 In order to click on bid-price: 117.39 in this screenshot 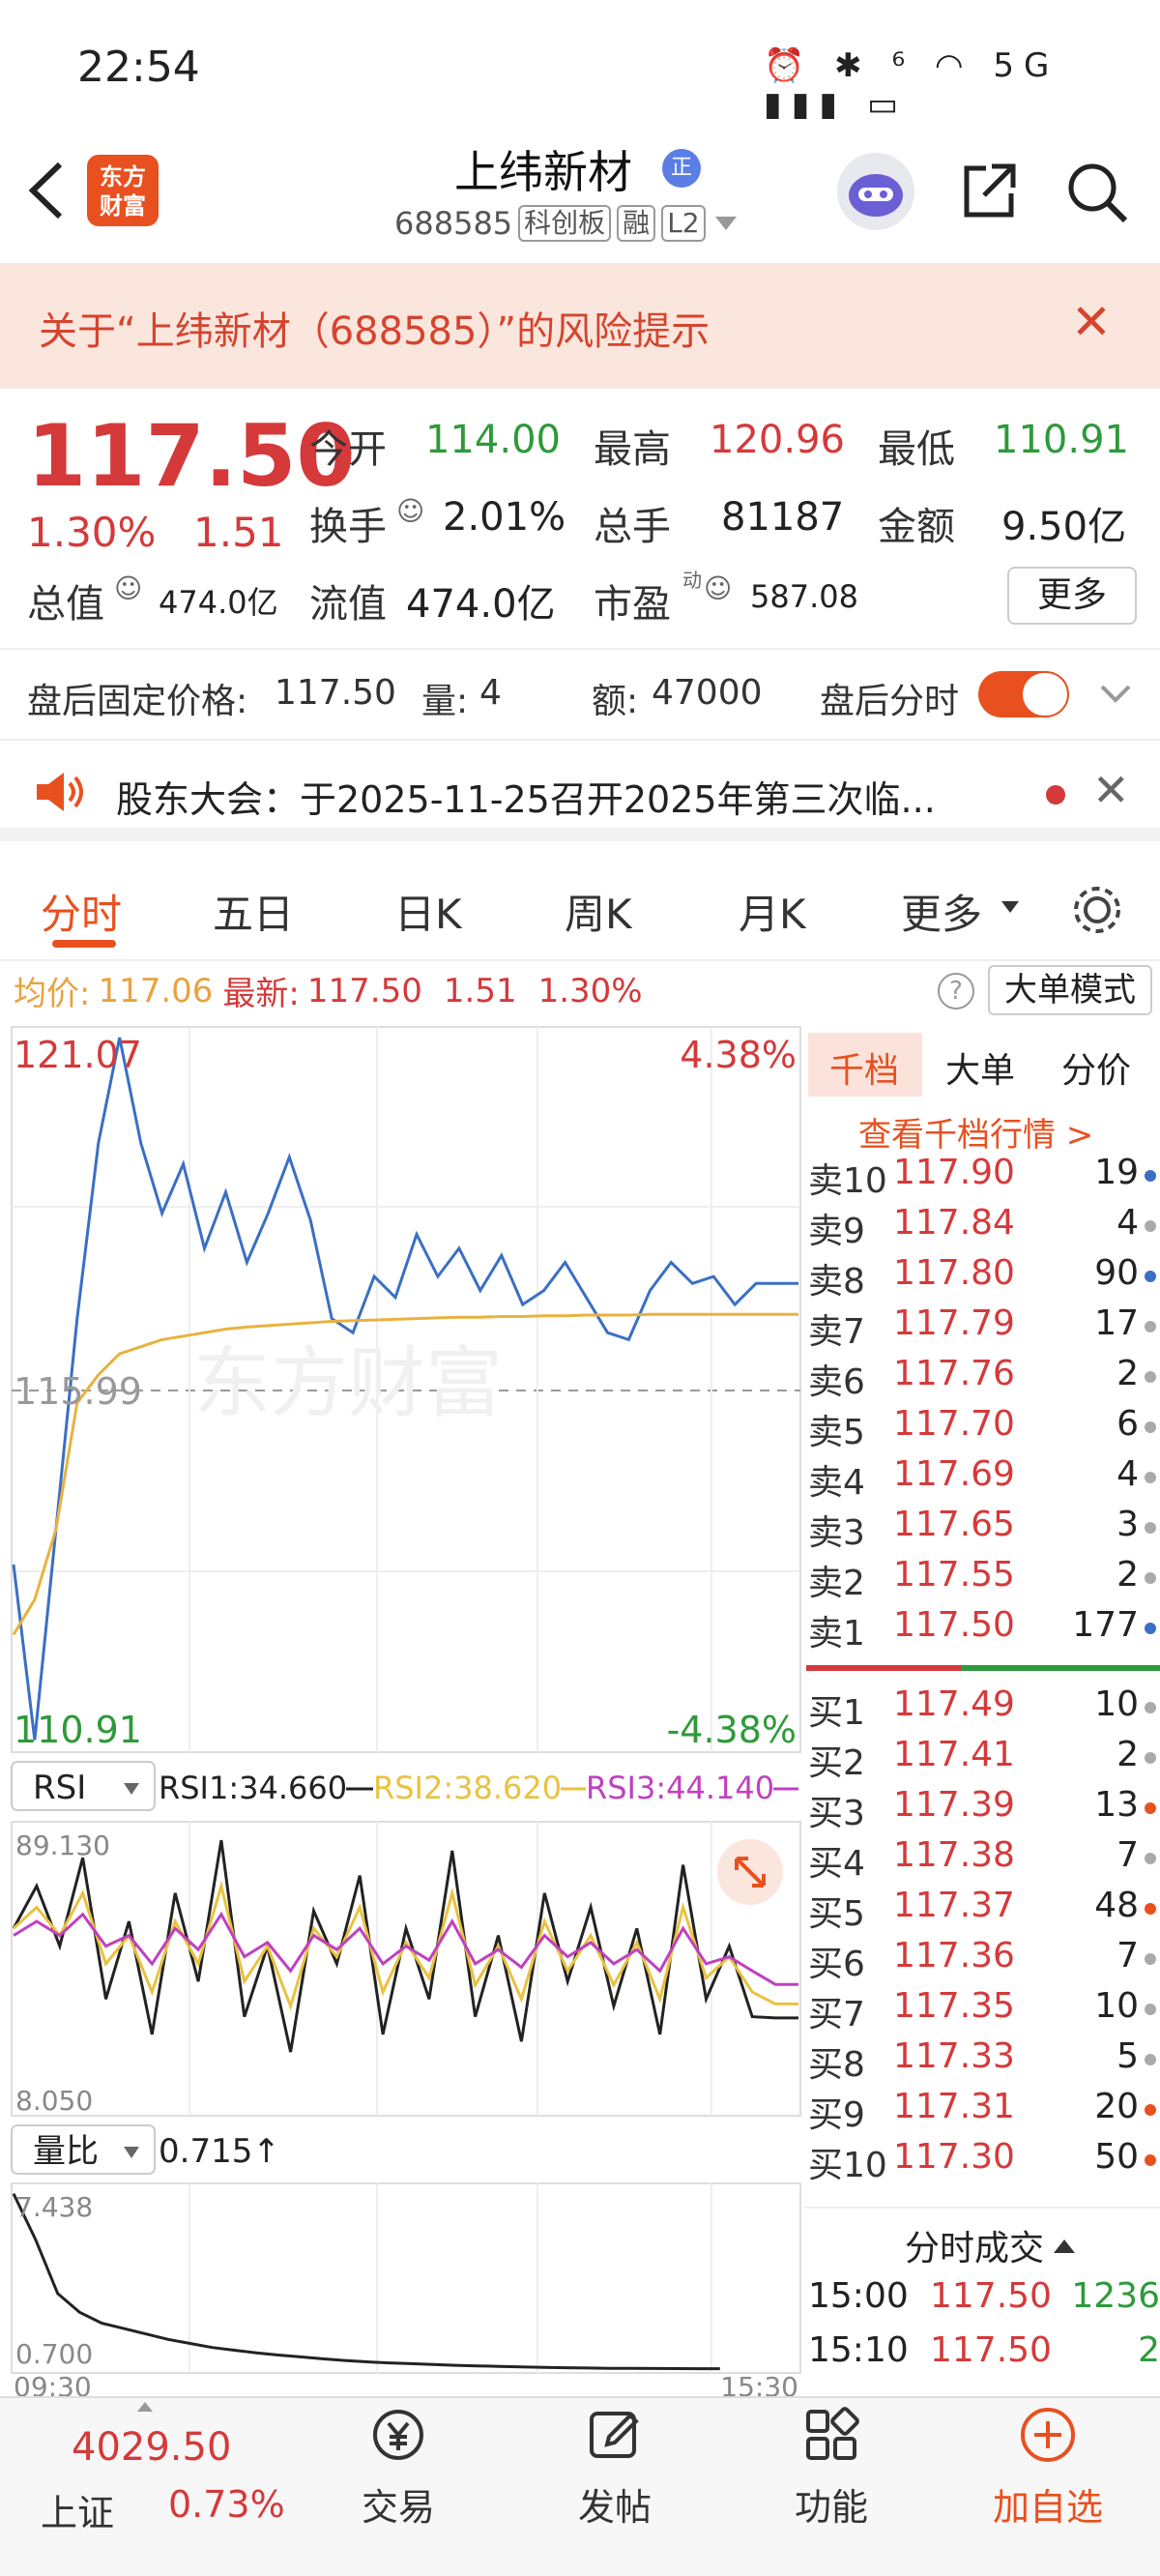, I will do `click(954, 1805)`.